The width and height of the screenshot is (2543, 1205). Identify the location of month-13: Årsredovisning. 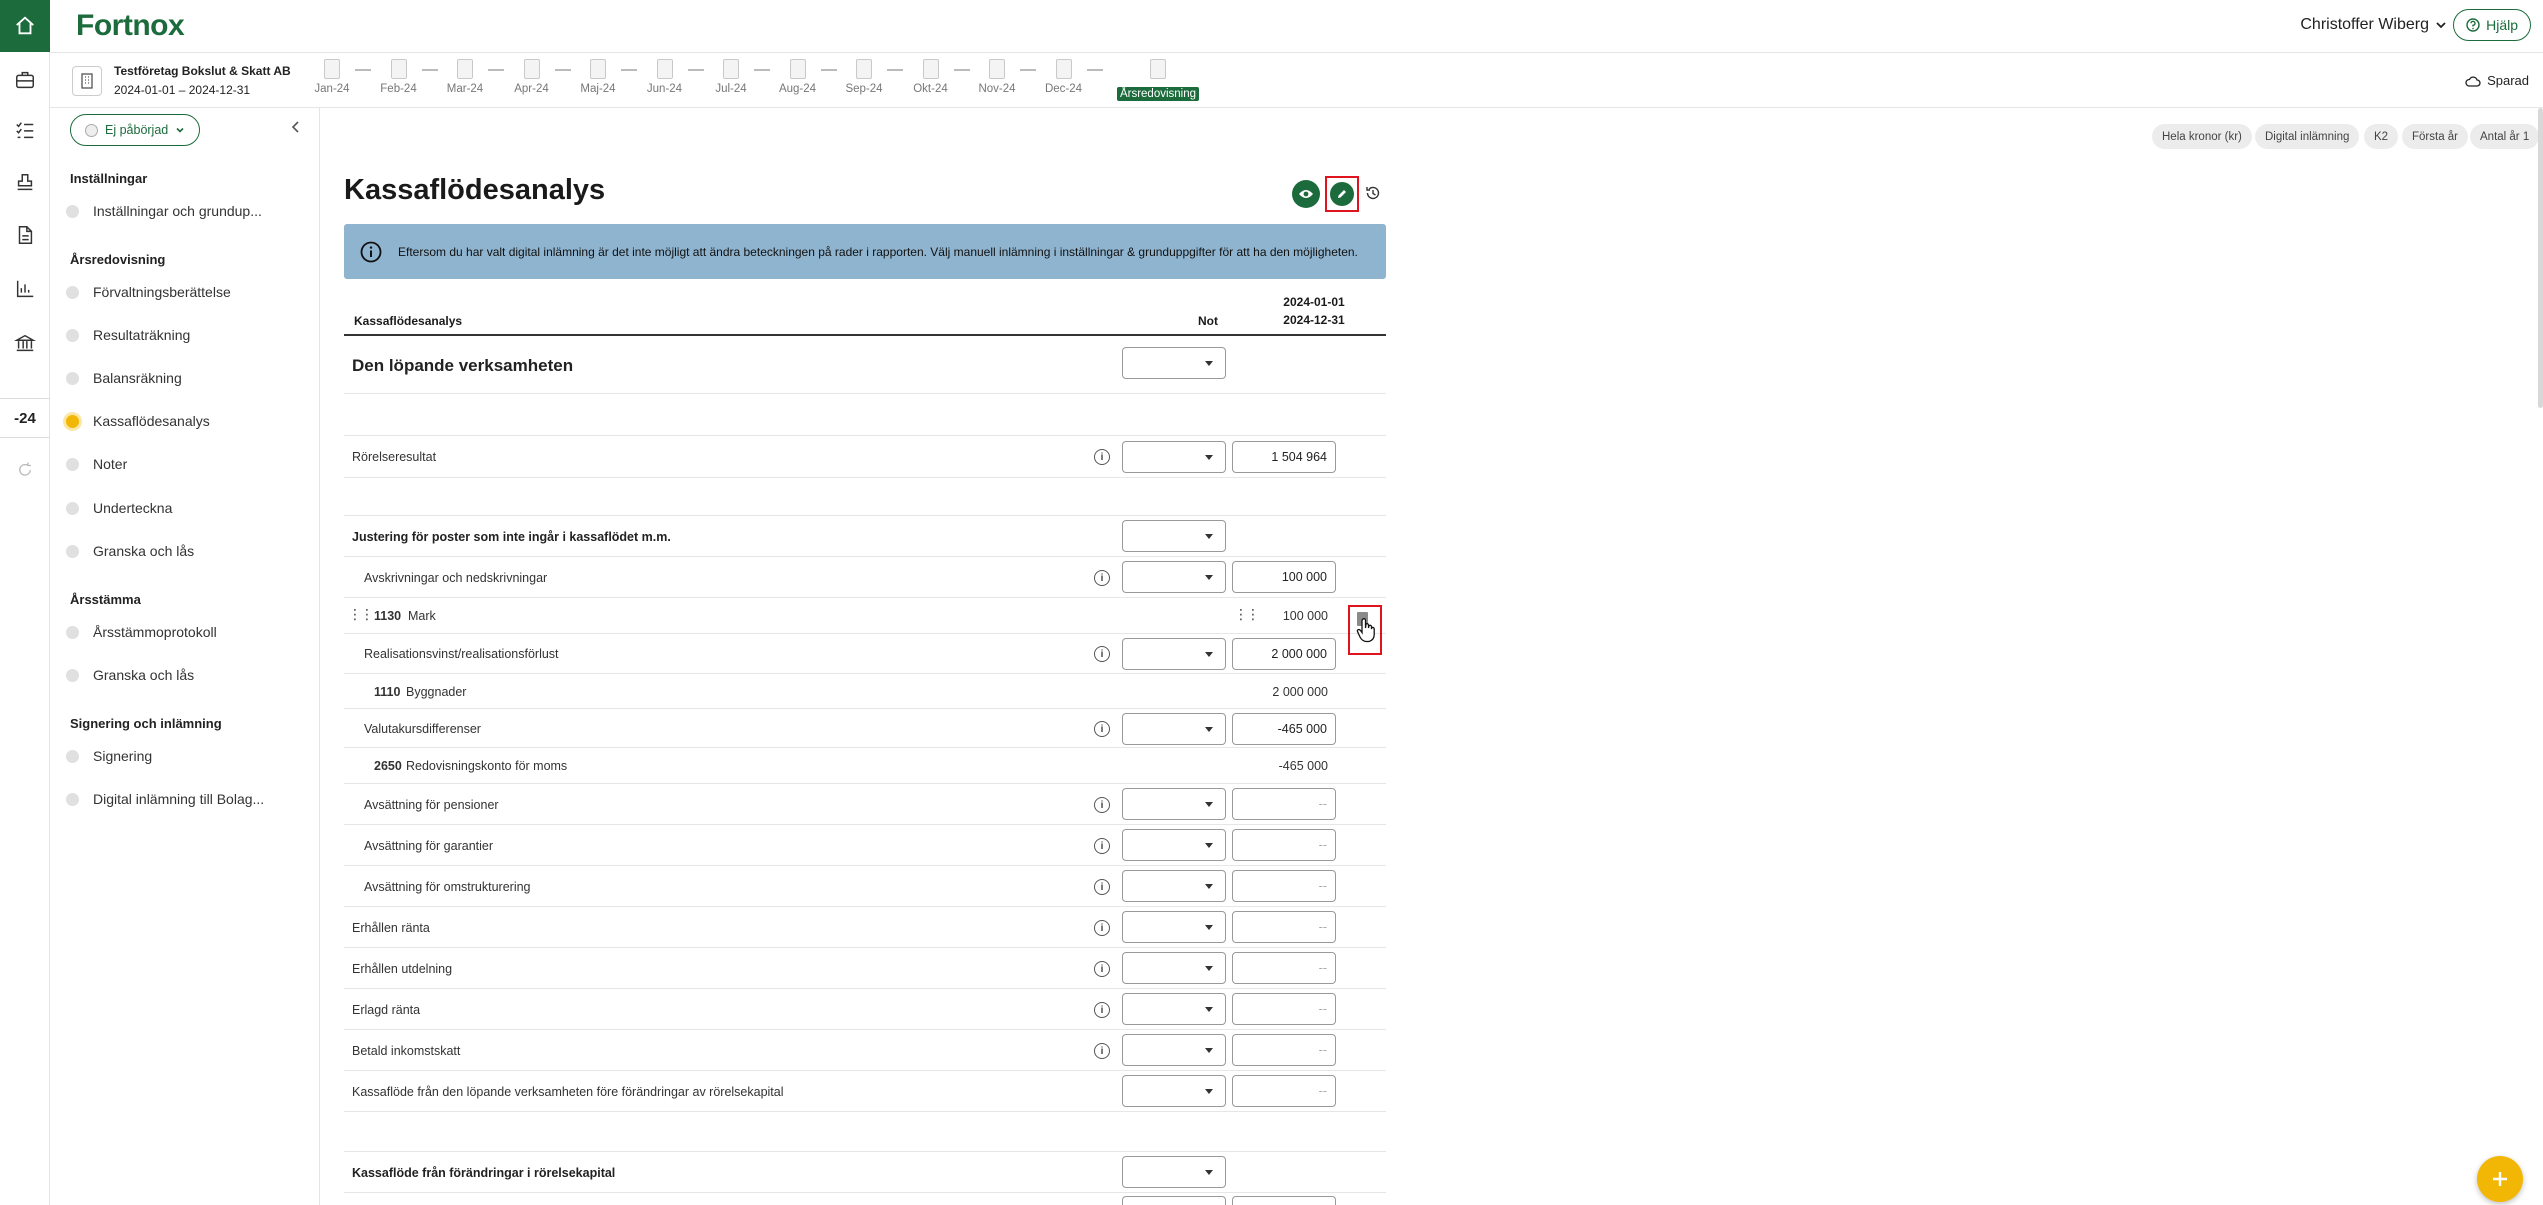
(1158, 80).